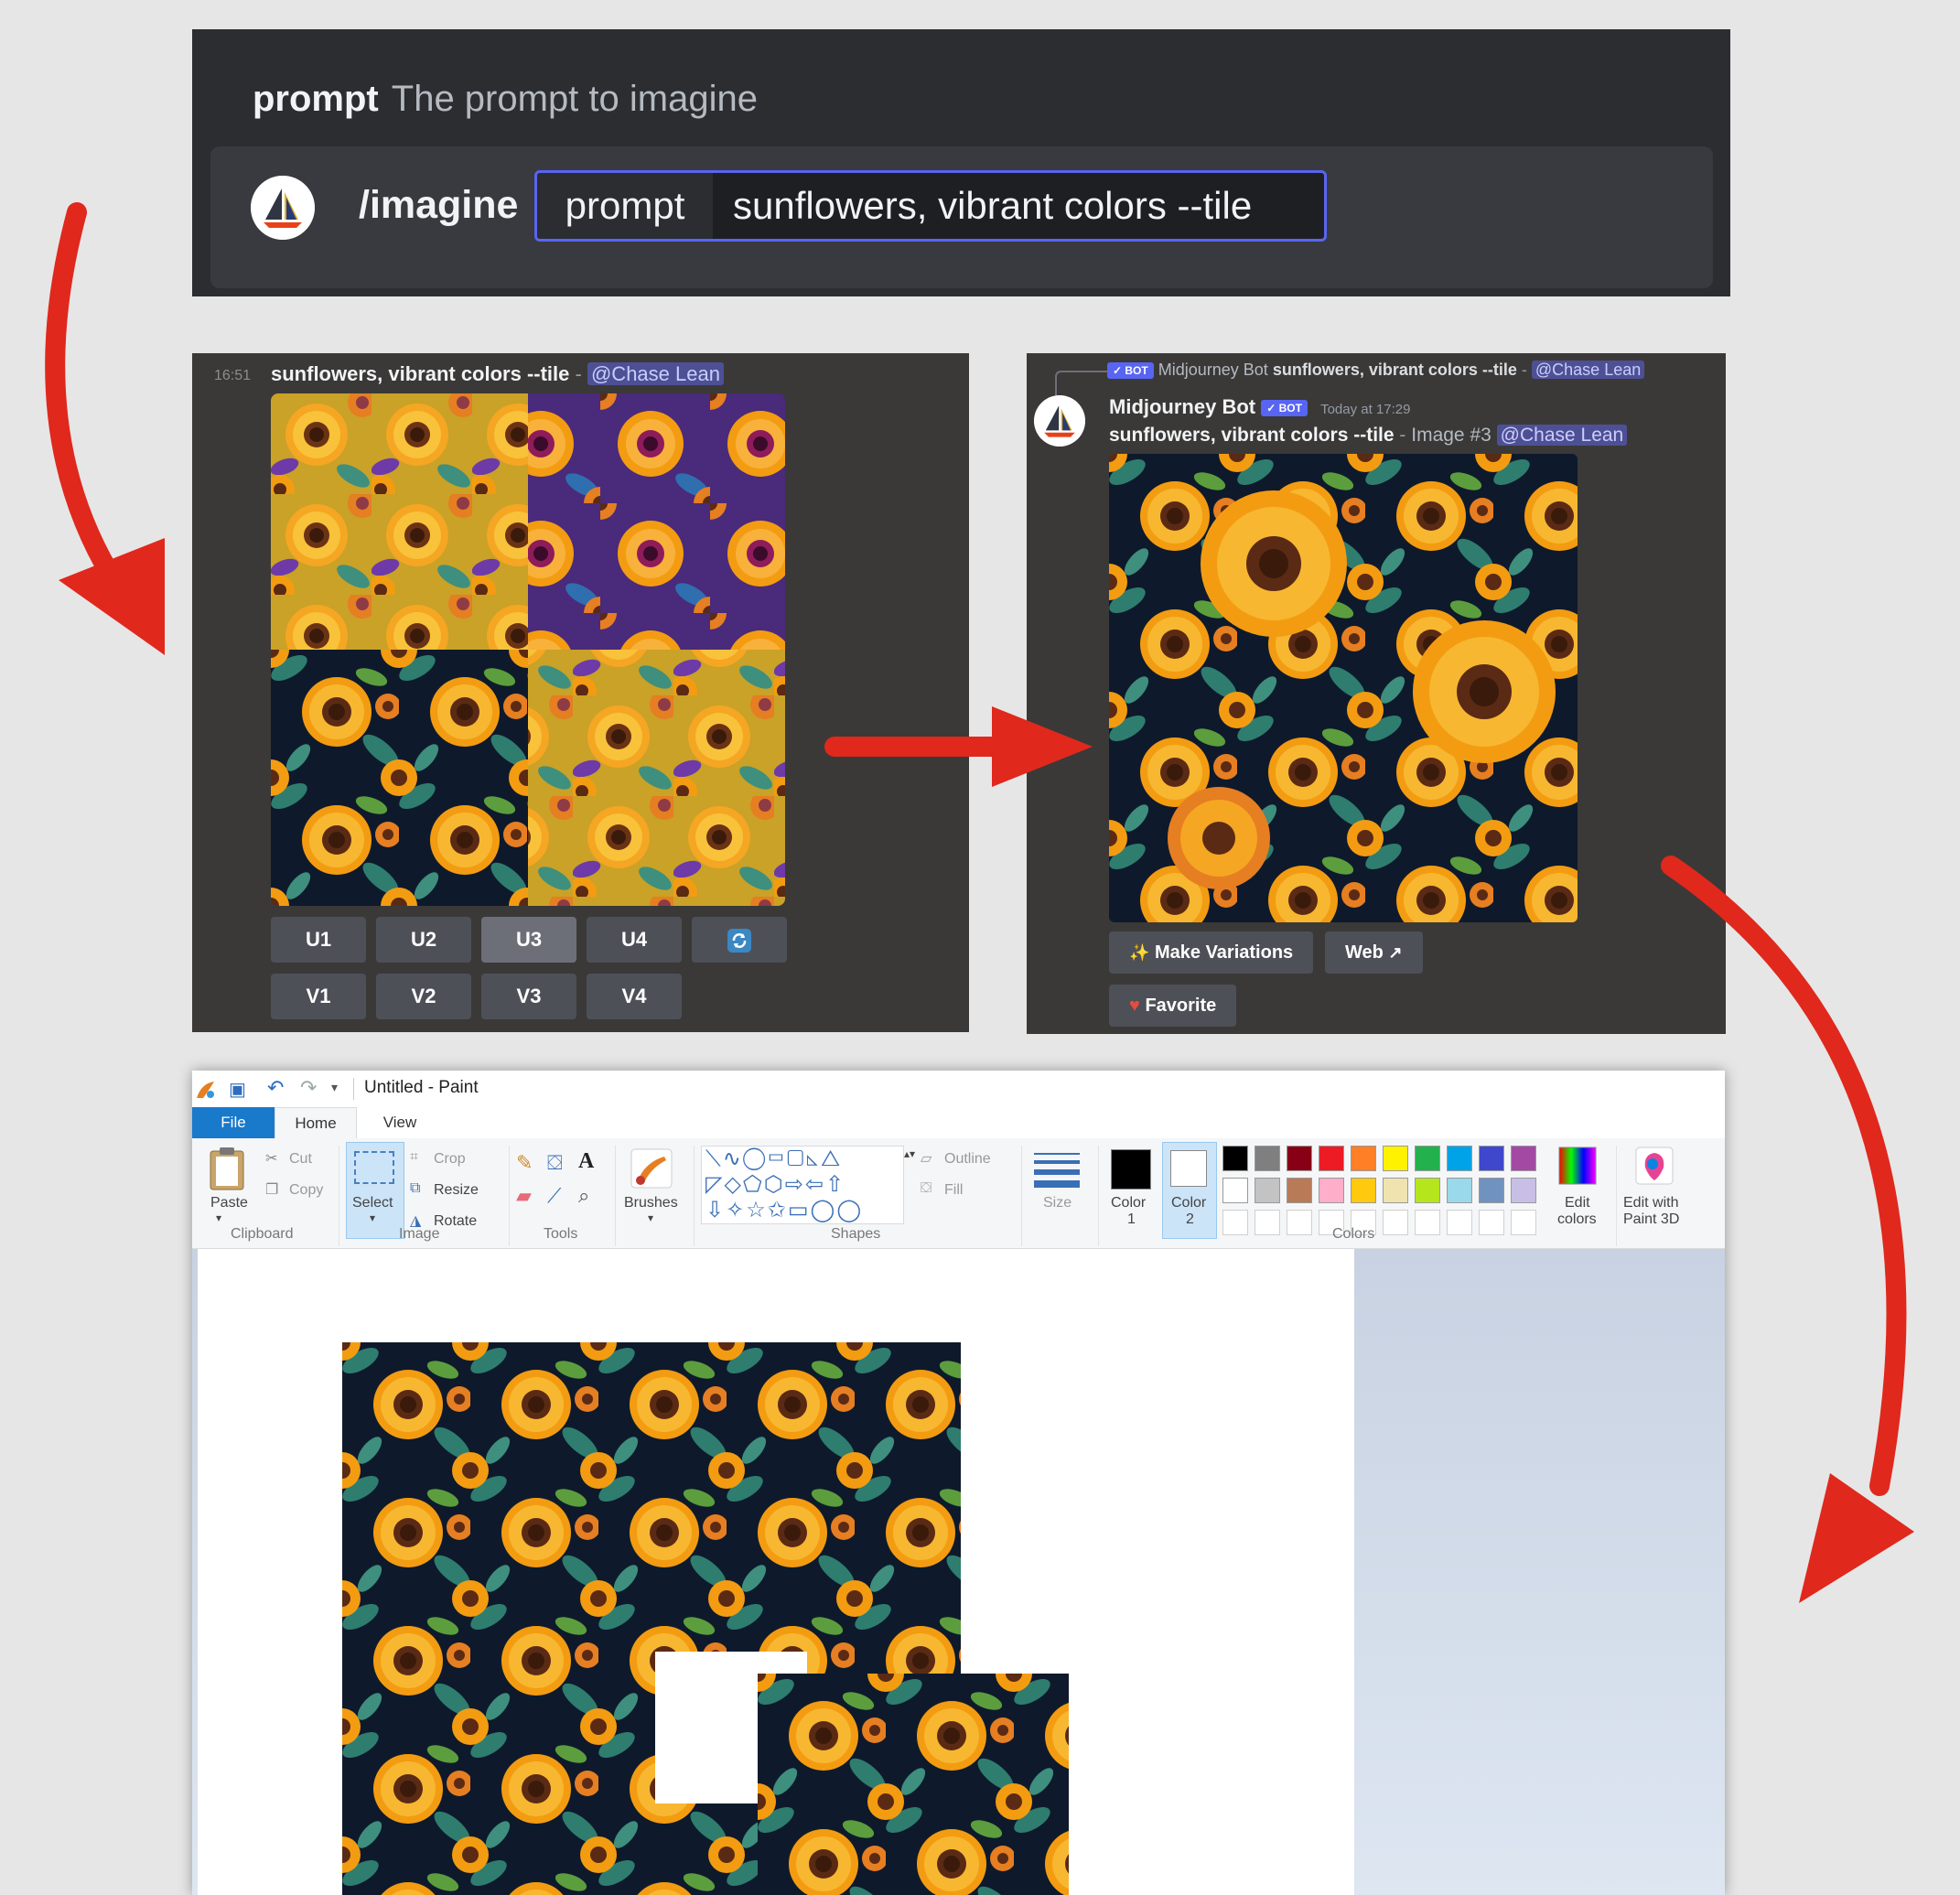 The height and width of the screenshot is (1895, 1960). I want to click on arrow-right, so click(958, 747).